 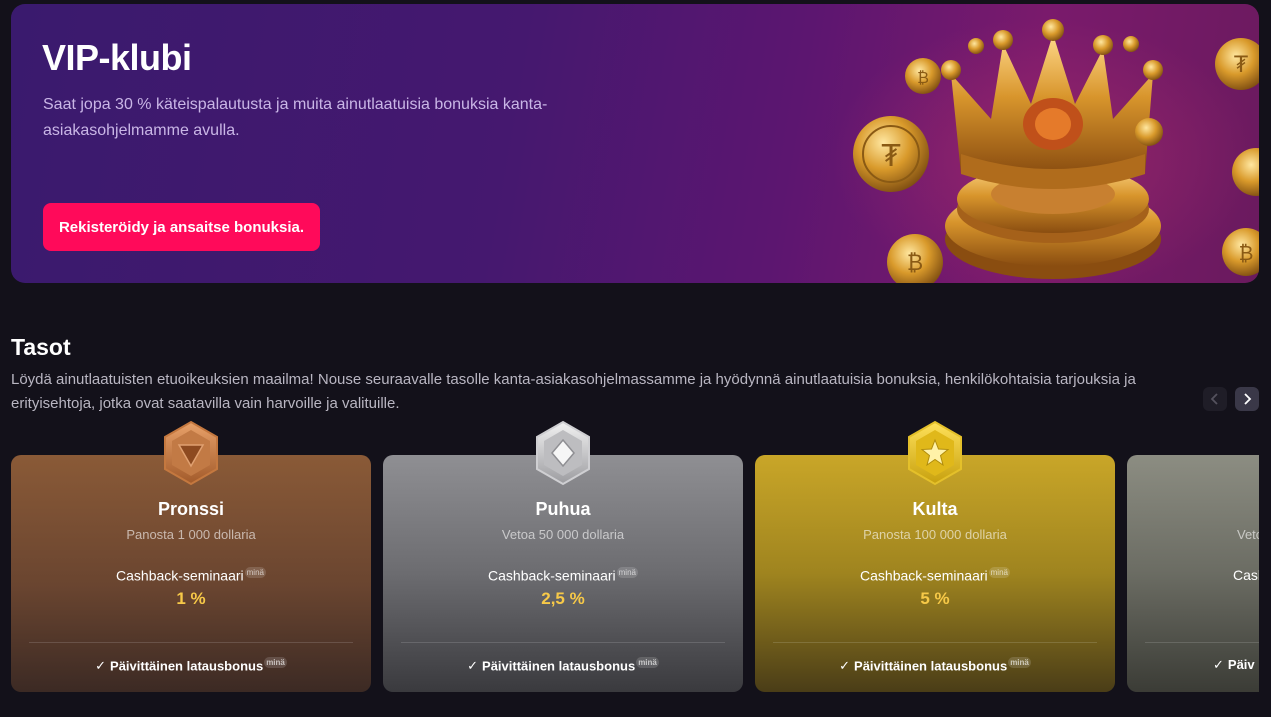 What do you see at coordinates (563, 509) in the screenshot?
I see `tier-name: Puhua` at bounding box center [563, 509].